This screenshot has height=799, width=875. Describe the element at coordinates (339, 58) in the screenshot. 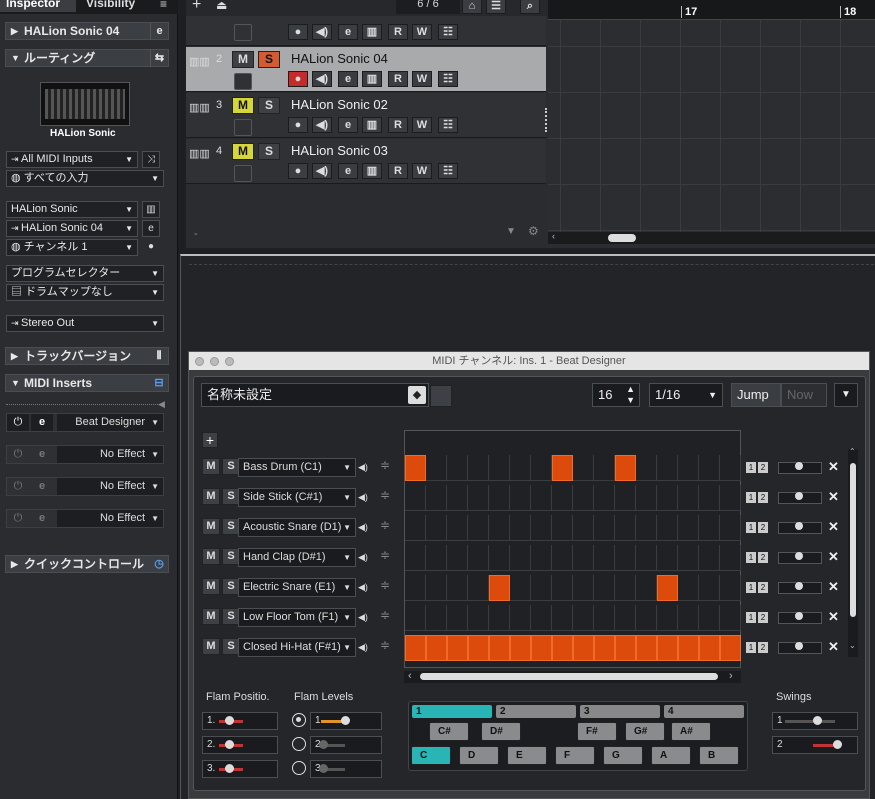

I see `track-name: HALion Sonic 04` at that location.